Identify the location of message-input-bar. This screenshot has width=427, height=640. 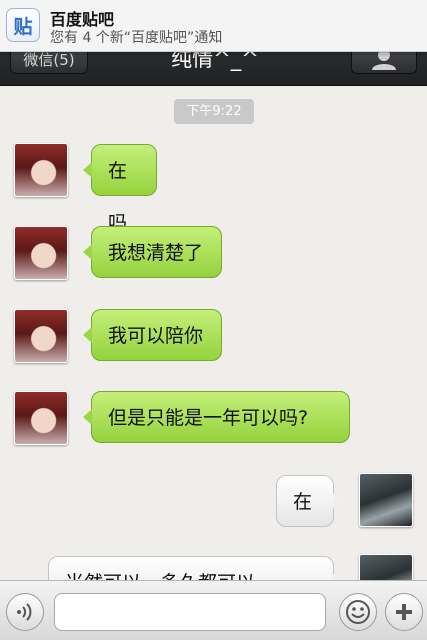
(213, 610).